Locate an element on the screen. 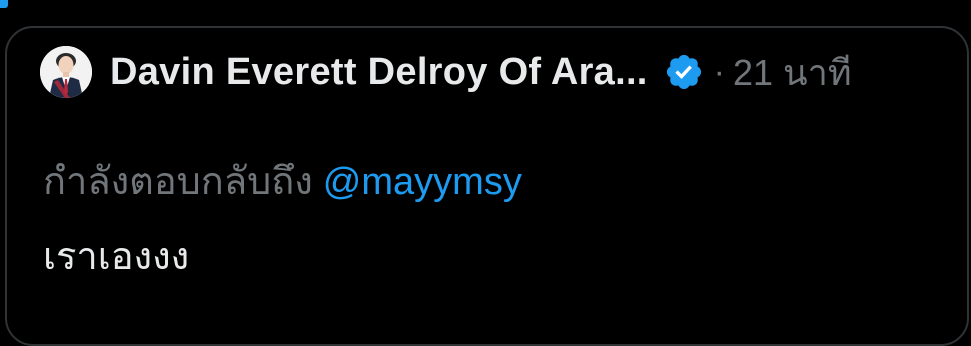 The height and width of the screenshot is (346, 971). tweet-text: เราเองงง is located at coordinates (116, 257).